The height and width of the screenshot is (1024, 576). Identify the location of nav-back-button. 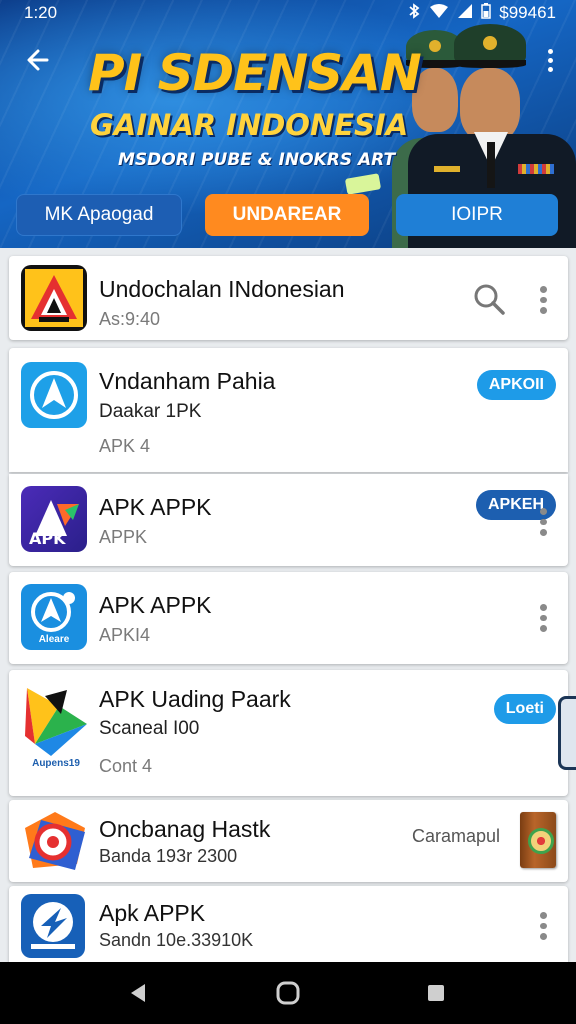
(138, 993).